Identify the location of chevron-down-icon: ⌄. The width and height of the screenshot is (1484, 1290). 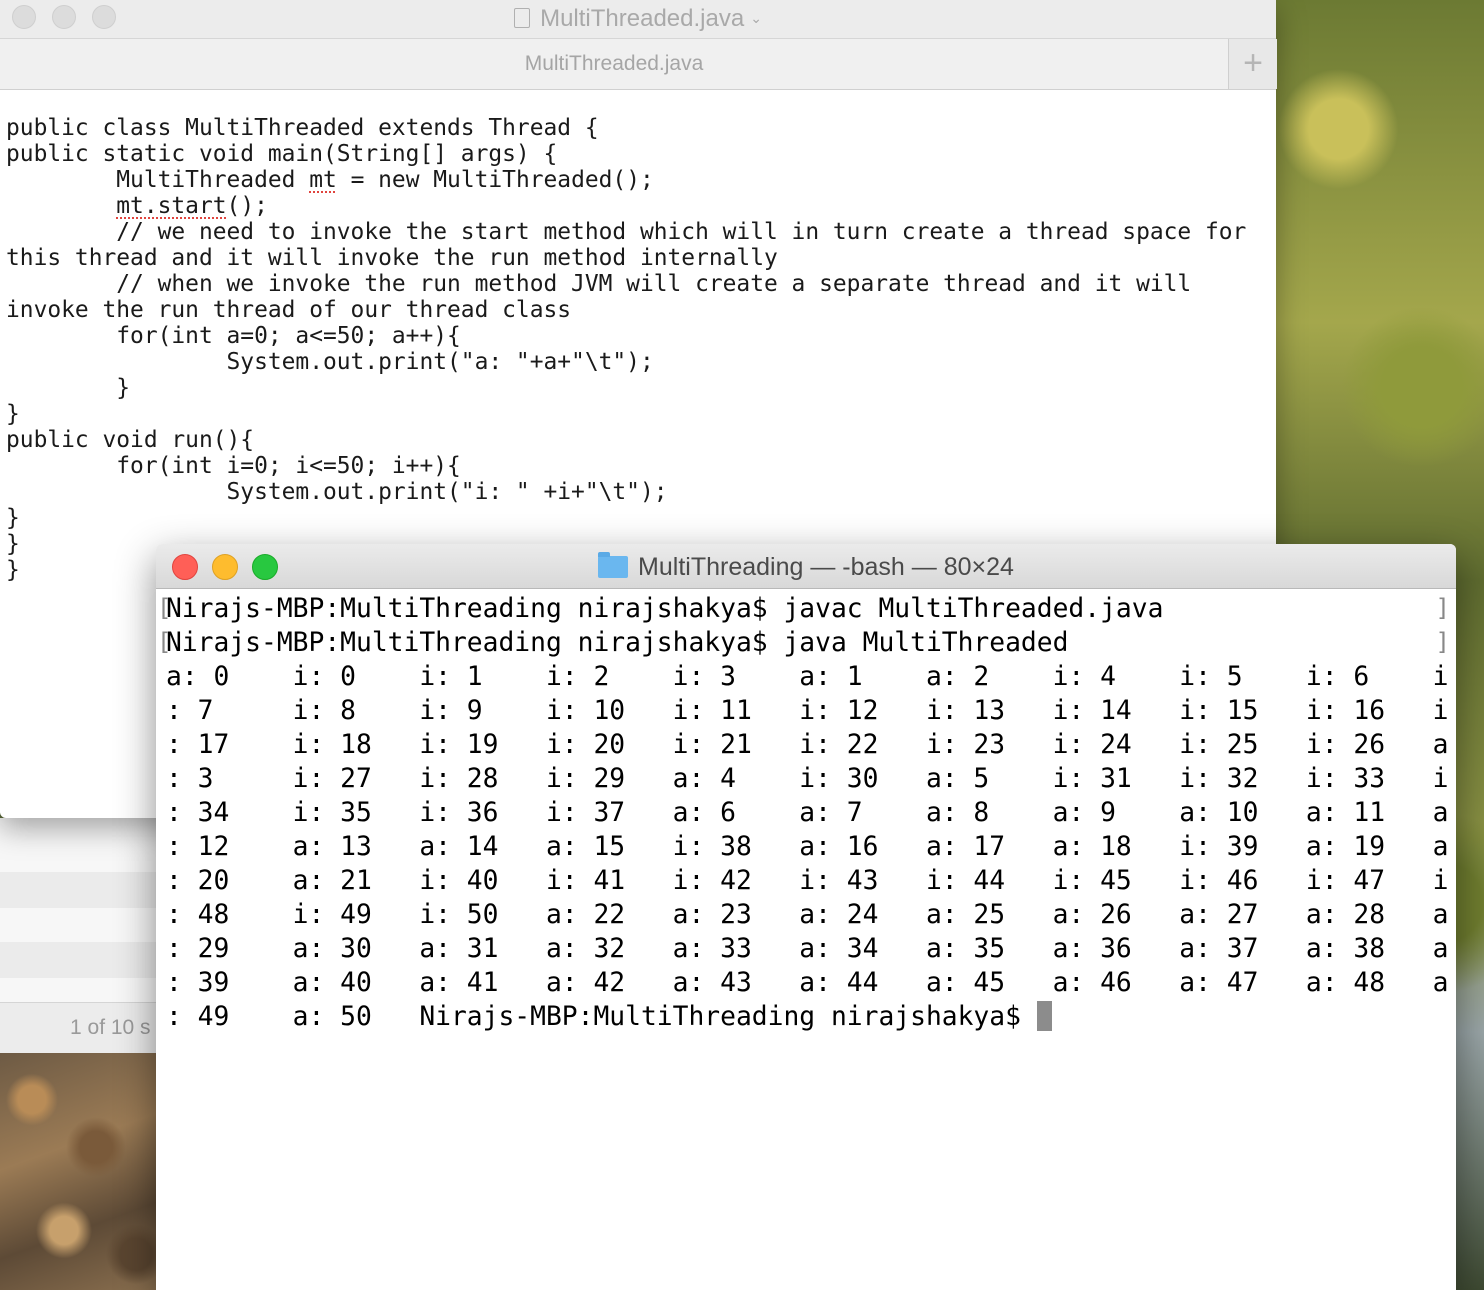
(756, 18).